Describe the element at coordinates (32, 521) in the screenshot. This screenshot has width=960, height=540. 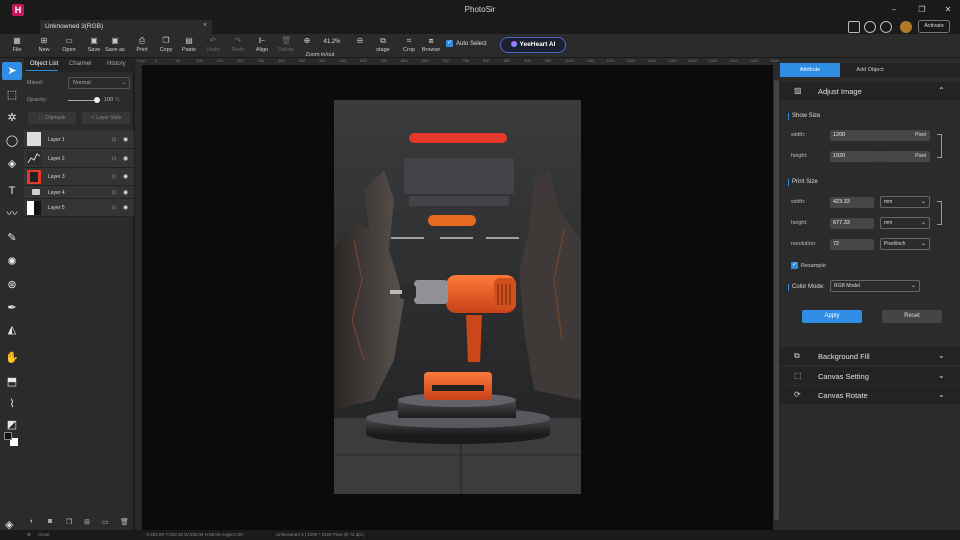
I see `adjustment-icon: ◐` at that location.